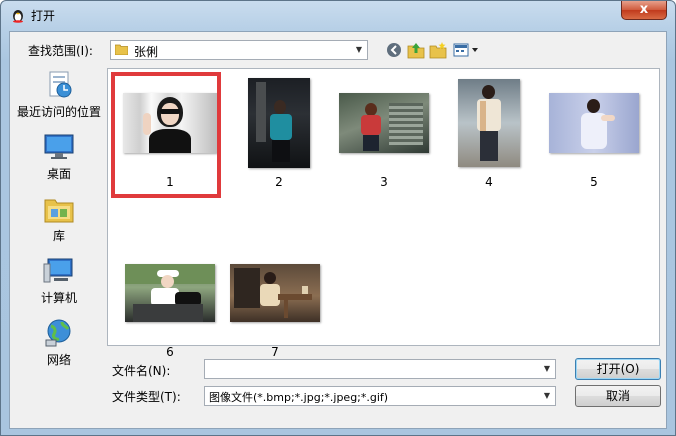 This screenshot has height=436, width=676. I want to click on place-desktop: 桌面, so click(59, 157).